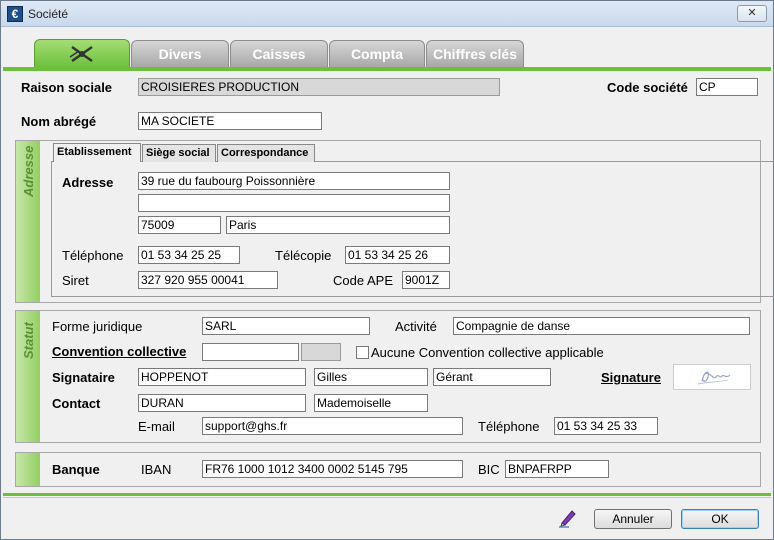 This screenshot has width=774, height=540. I want to click on adresse-line1-field: 39 rue du faubourg Poissonnière, so click(294, 181).